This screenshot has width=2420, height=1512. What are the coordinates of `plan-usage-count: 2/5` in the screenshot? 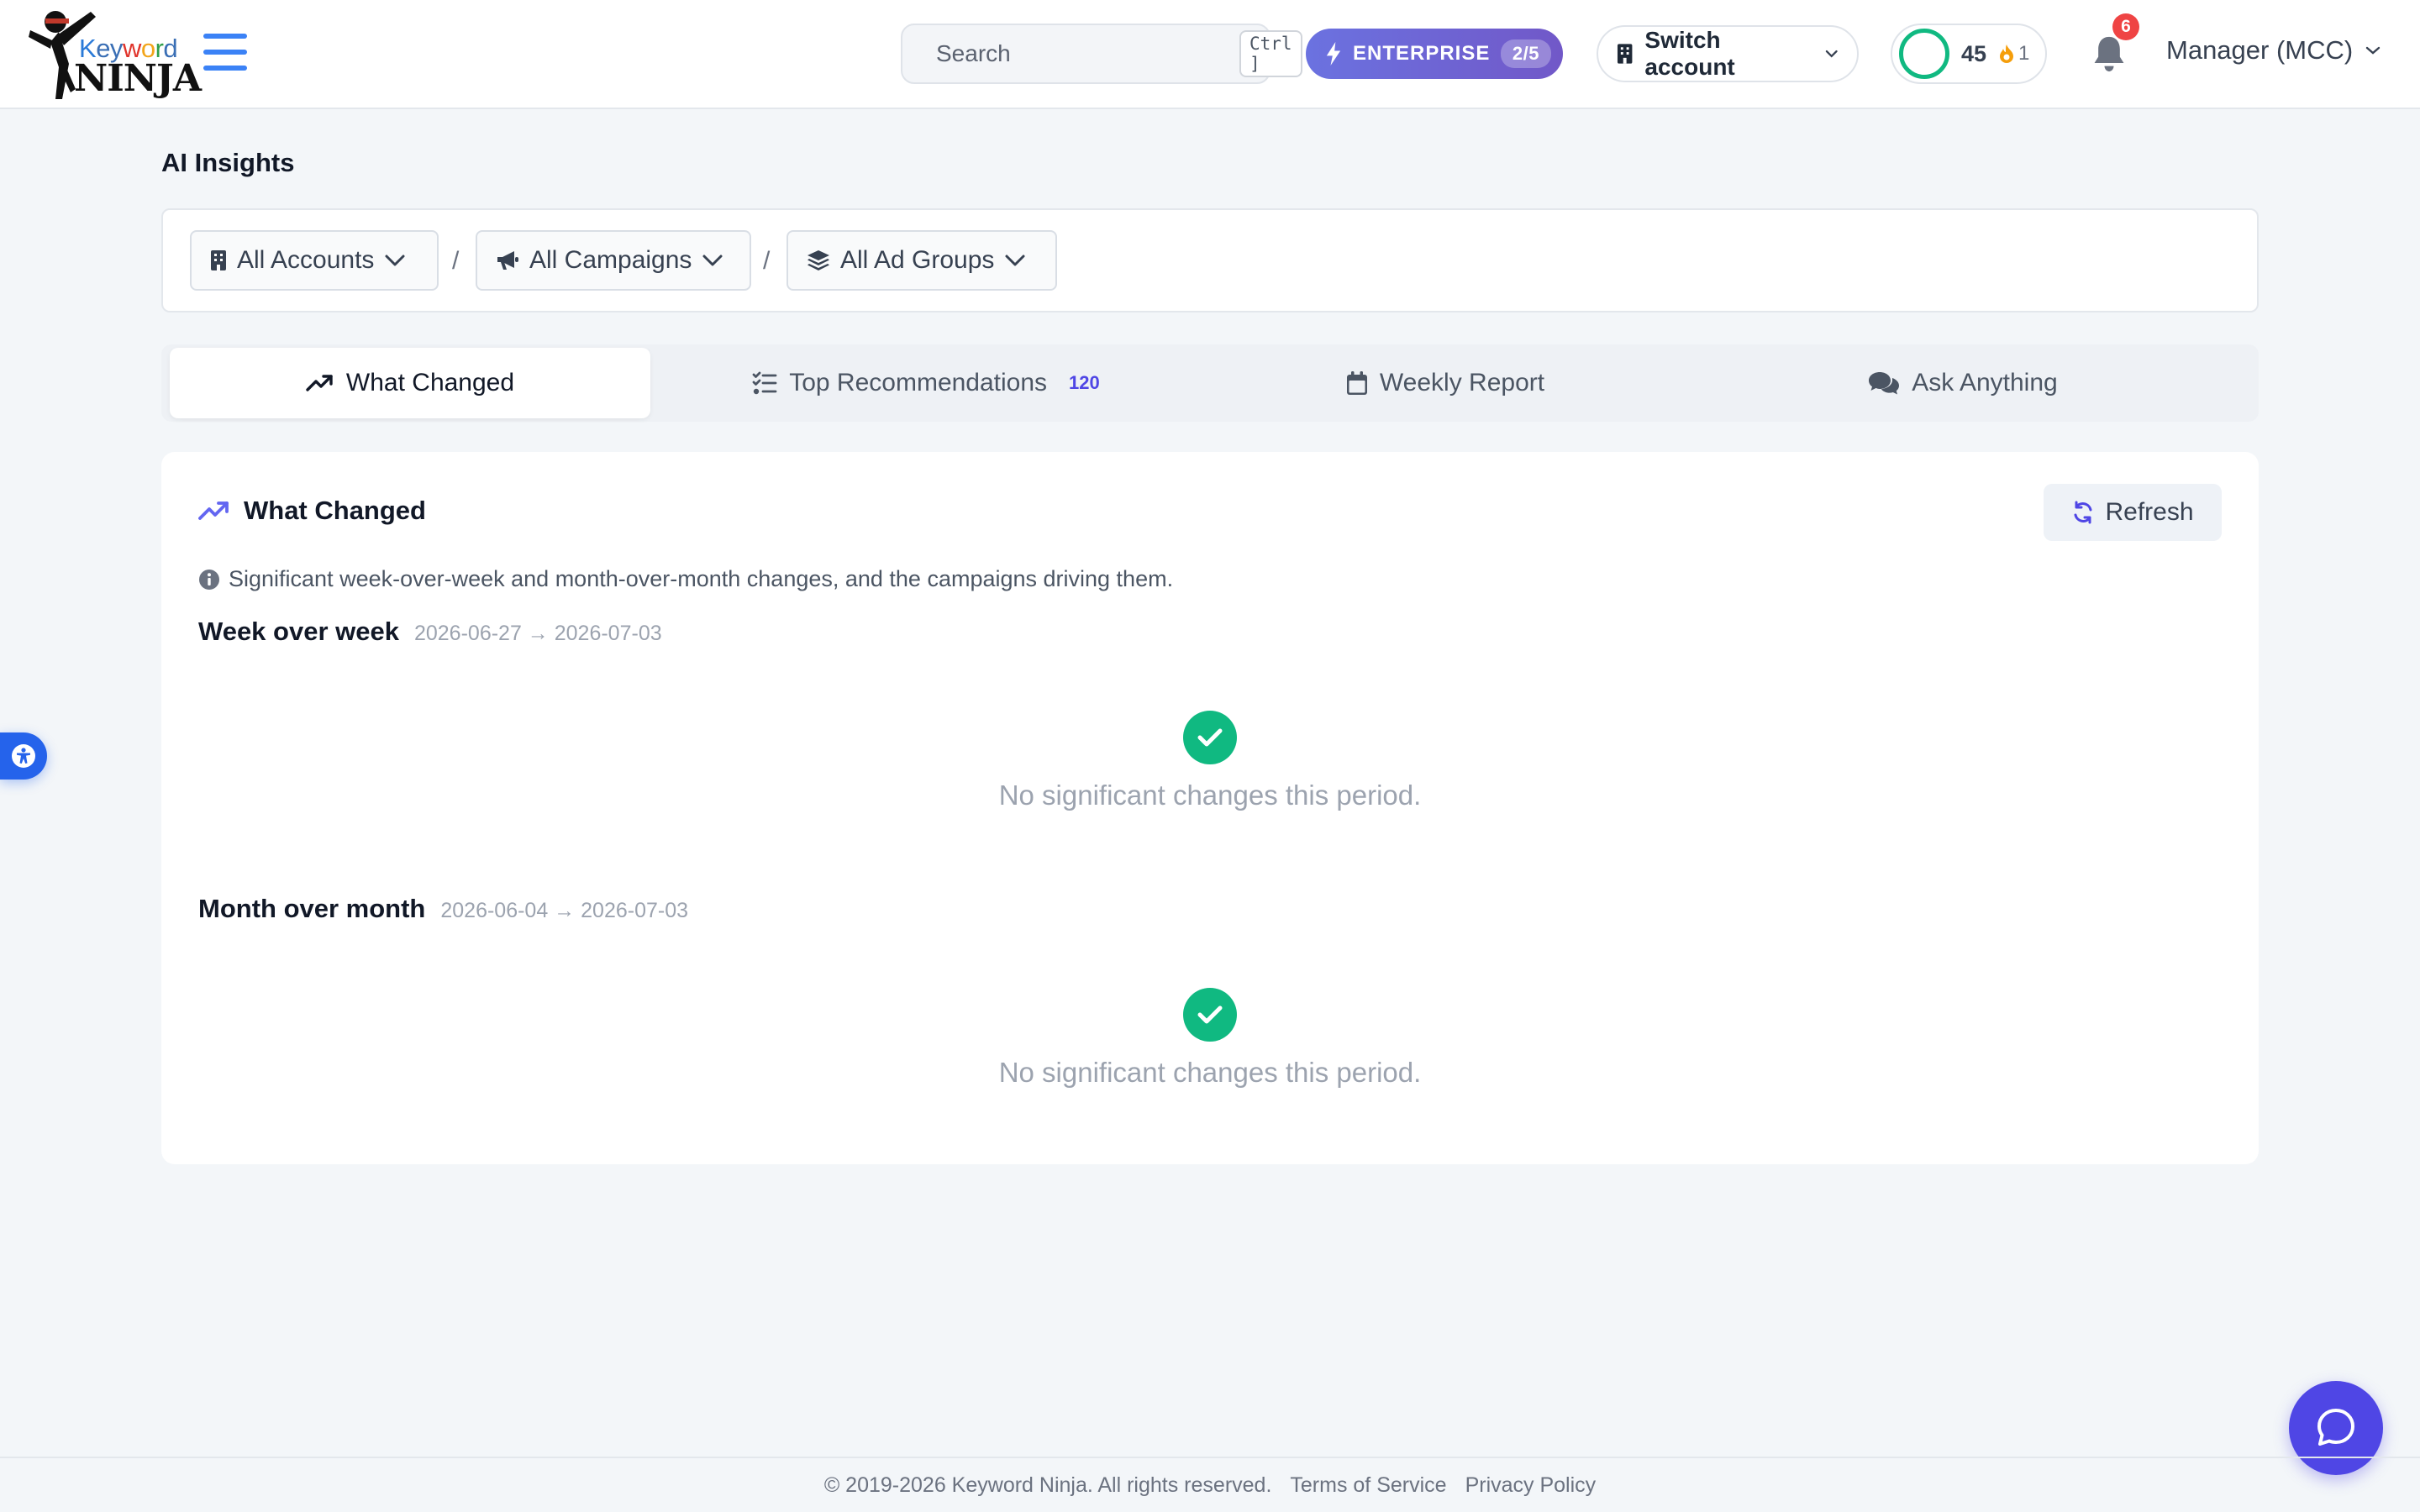 It's located at (1526, 53).